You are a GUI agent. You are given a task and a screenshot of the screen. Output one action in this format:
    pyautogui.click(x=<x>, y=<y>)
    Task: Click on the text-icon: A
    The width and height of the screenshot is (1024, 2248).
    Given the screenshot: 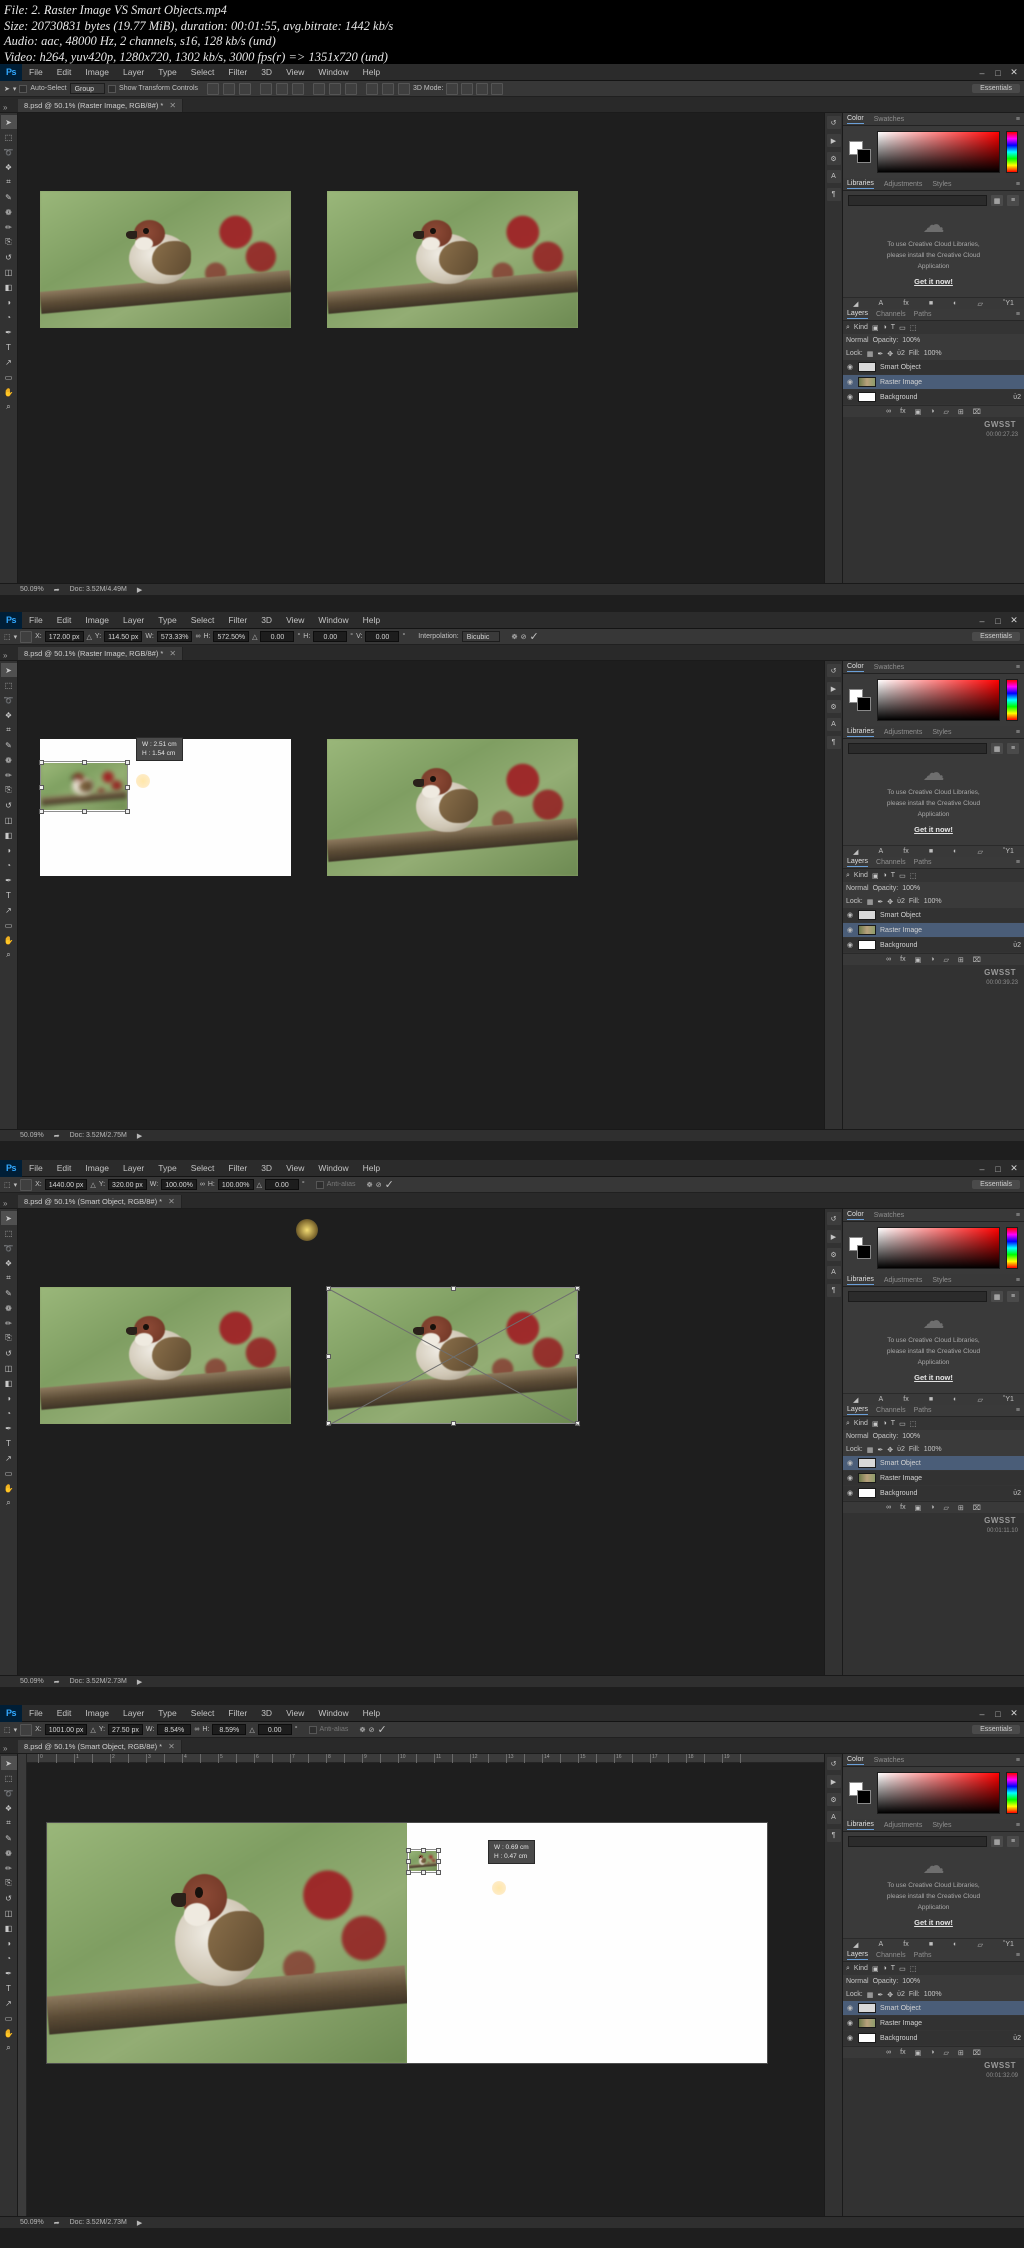 What is the action you would take?
    pyautogui.click(x=881, y=851)
    